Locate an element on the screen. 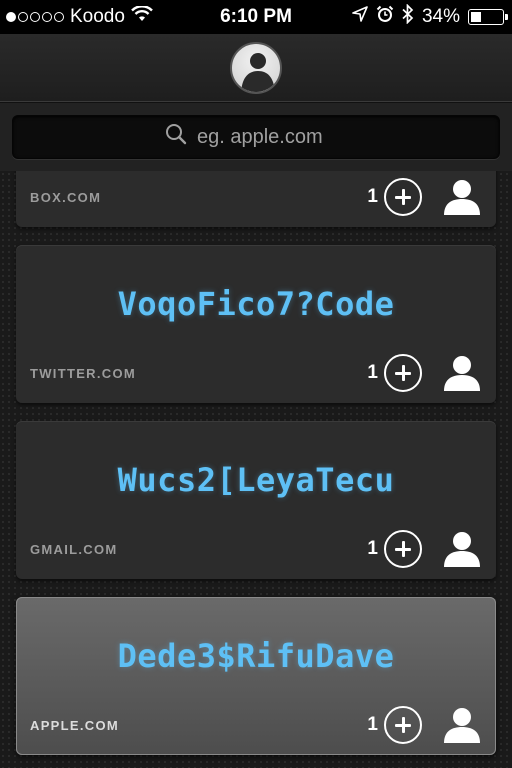 The width and height of the screenshot is (512, 768). battery-level is located at coordinates (476, 17).